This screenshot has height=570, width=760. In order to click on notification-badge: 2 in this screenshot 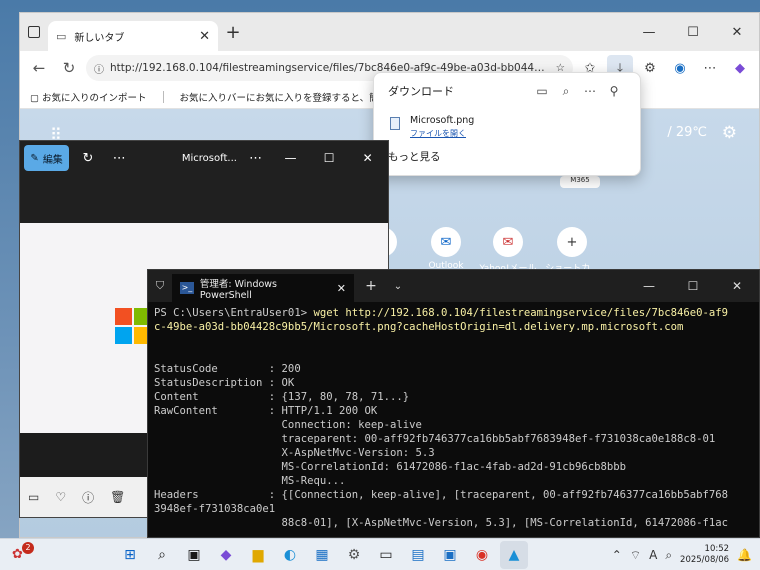, I will do `click(28, 547)`.